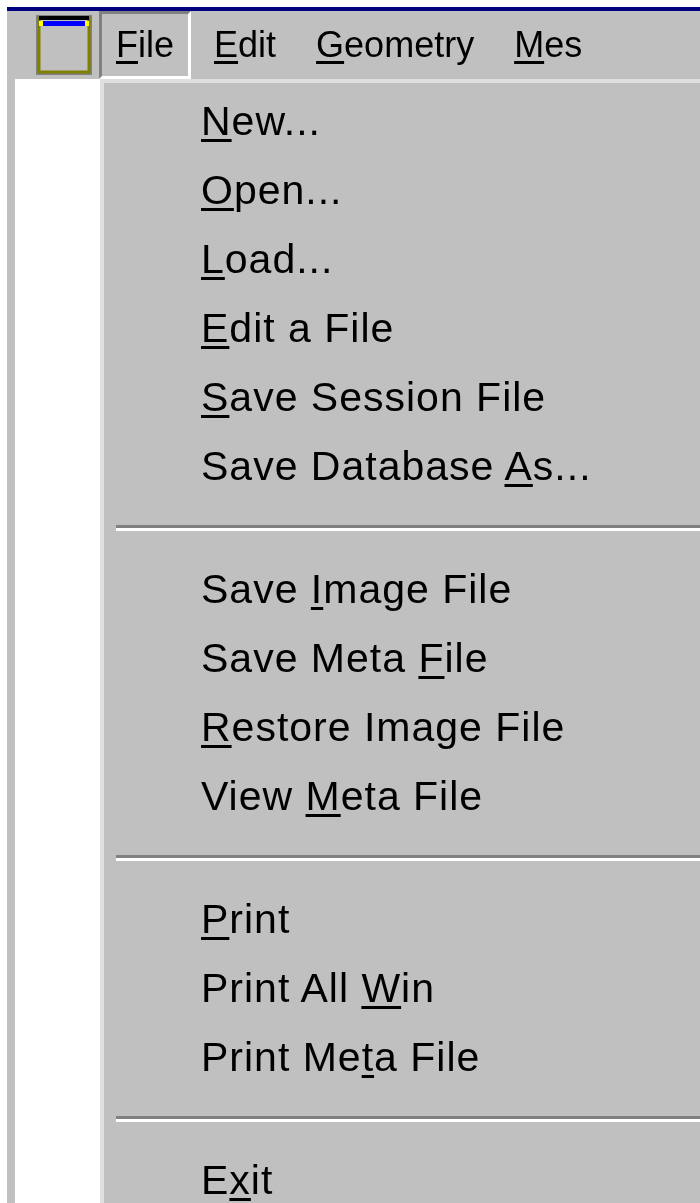  What do you see at coordinates (341, 1058) in the screenshot?
I see `menu-item: Print Meta File` at bounding box center [341, 1058].